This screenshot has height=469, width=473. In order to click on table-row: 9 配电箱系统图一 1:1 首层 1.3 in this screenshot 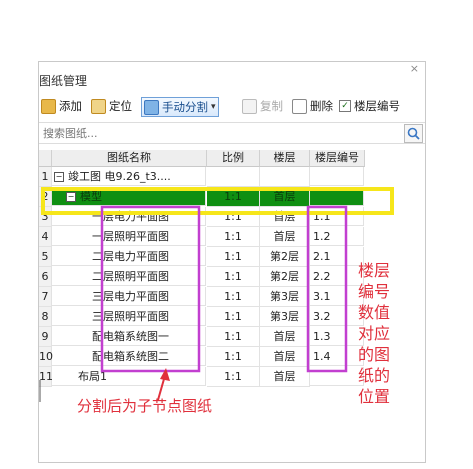, I will do `click(201, 337)`.